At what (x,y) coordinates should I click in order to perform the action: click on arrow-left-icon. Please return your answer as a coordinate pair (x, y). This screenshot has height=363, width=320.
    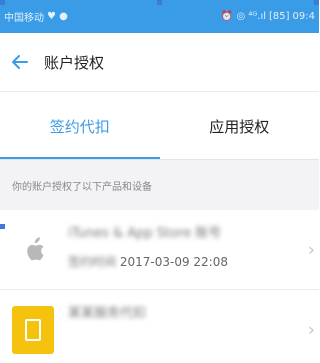
    Looking at the image, I should click on (20, 62).